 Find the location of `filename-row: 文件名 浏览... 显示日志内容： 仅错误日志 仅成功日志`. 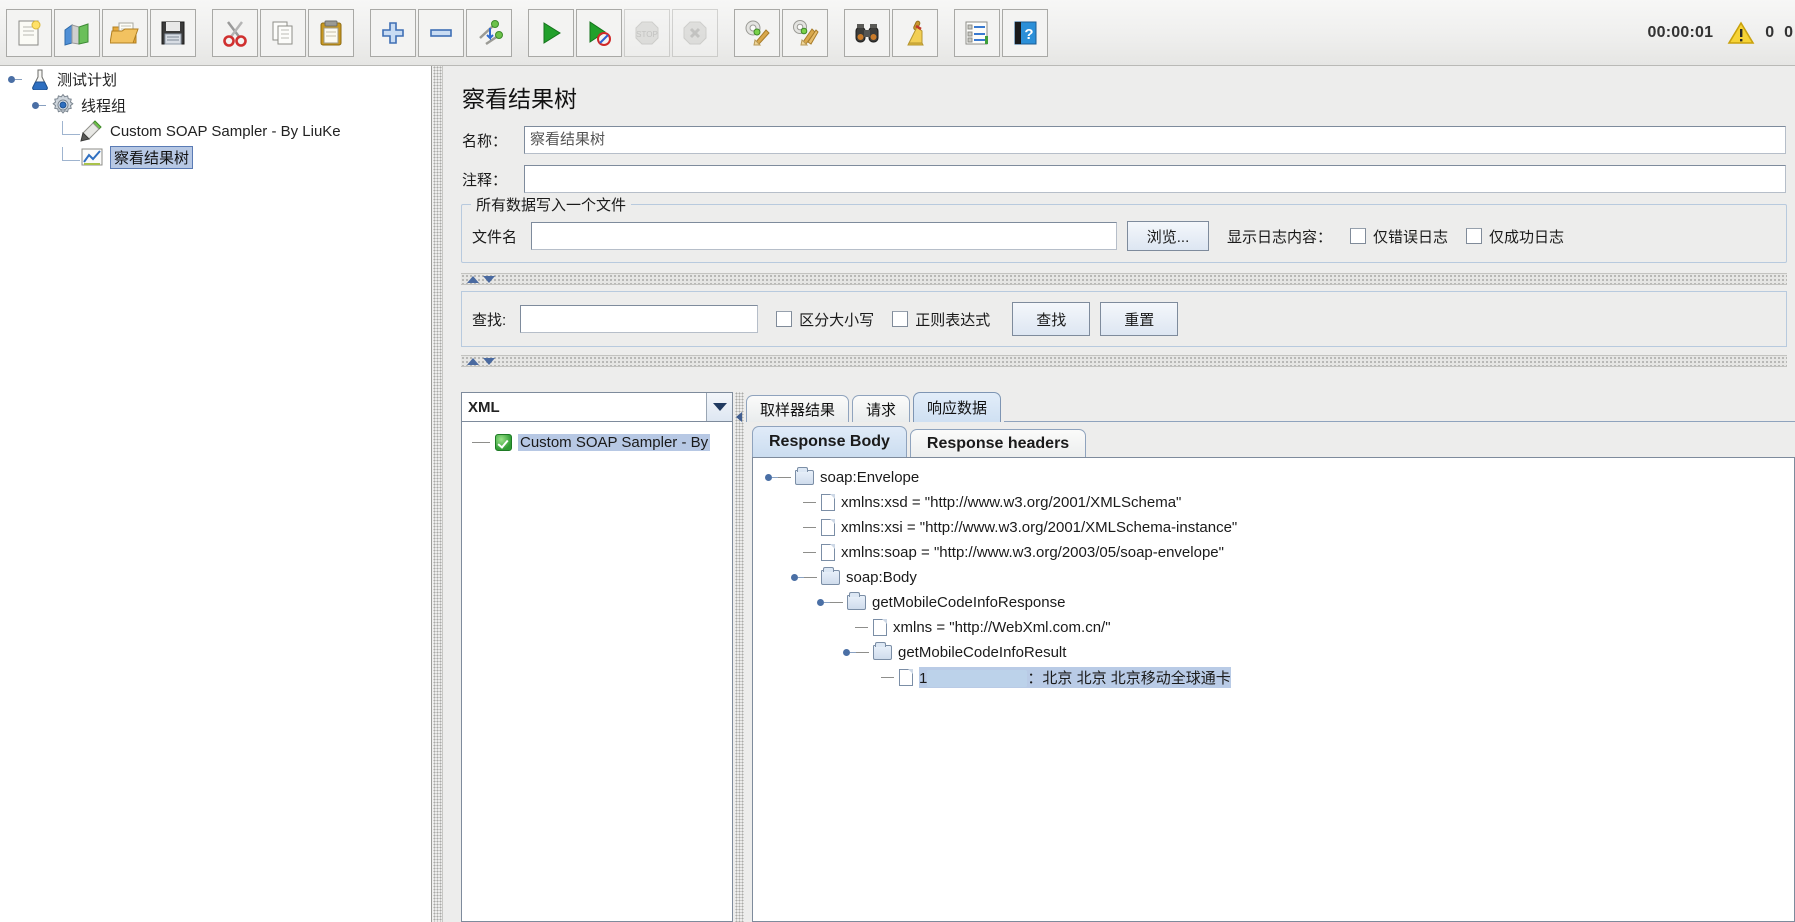

filename-row: 文件名 浏览... 显示日志内容： 仅错误日志 仅成功日志 is located at coordinates (1124, 236).